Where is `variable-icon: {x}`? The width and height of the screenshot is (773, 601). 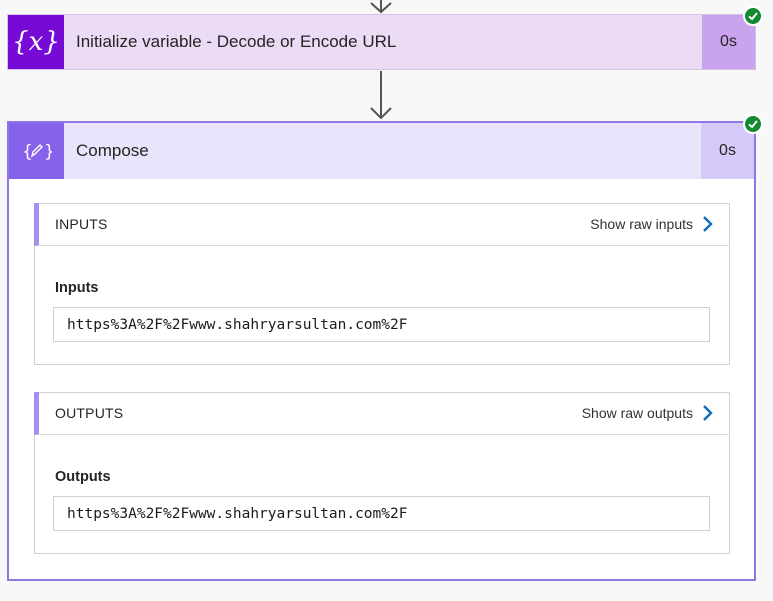
variable-icon: {x} is located at coordinates (36, 42).